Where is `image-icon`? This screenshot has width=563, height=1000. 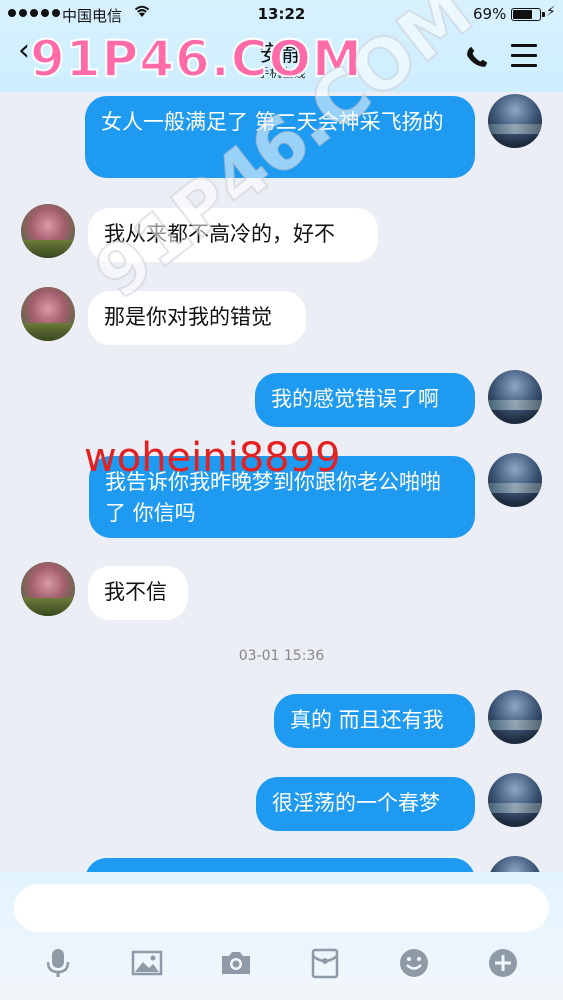 image-icon is located at coordinates (147, 963).